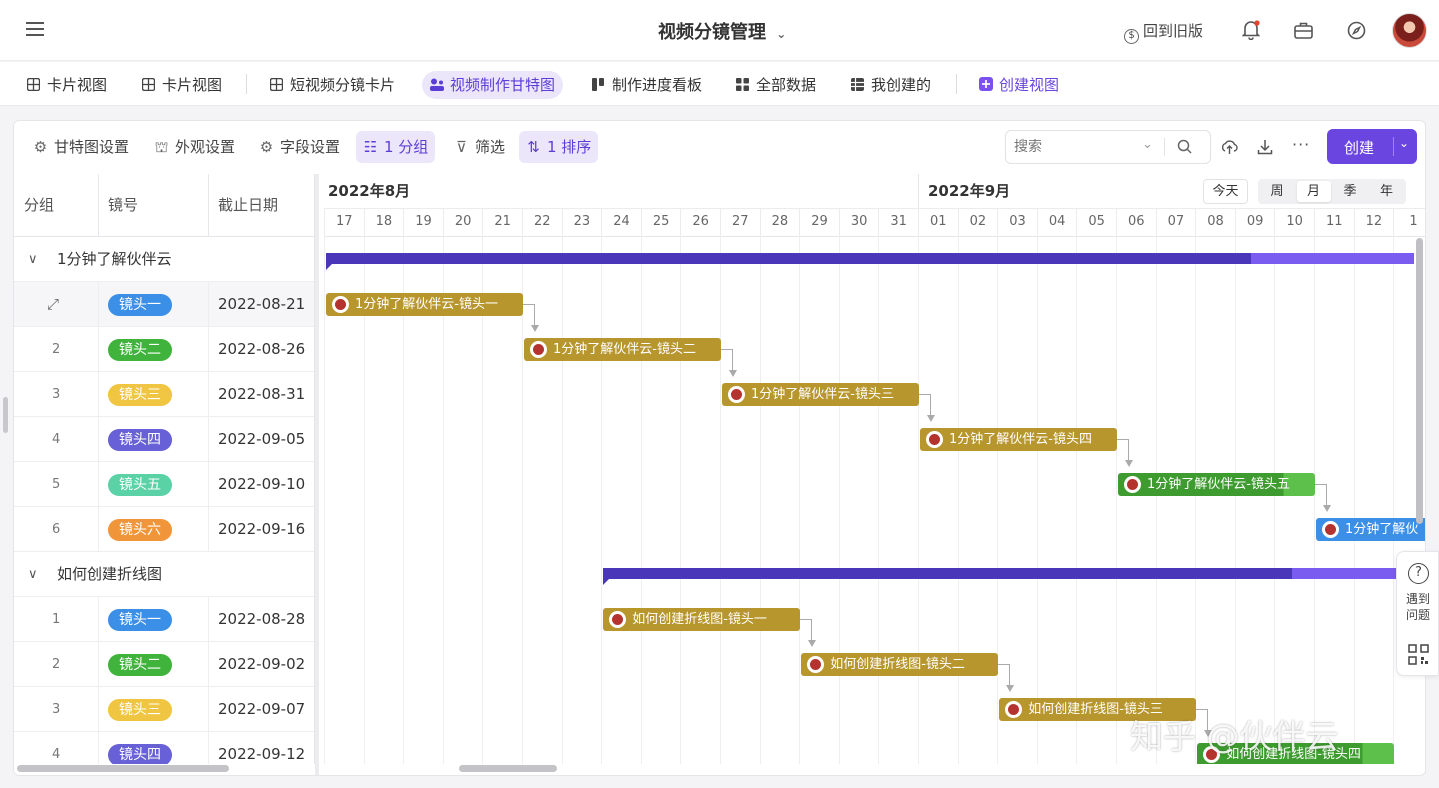  Describe the element at coordinates (1303, 30) in the screenshot. I see `briefcase-icon` at that location.